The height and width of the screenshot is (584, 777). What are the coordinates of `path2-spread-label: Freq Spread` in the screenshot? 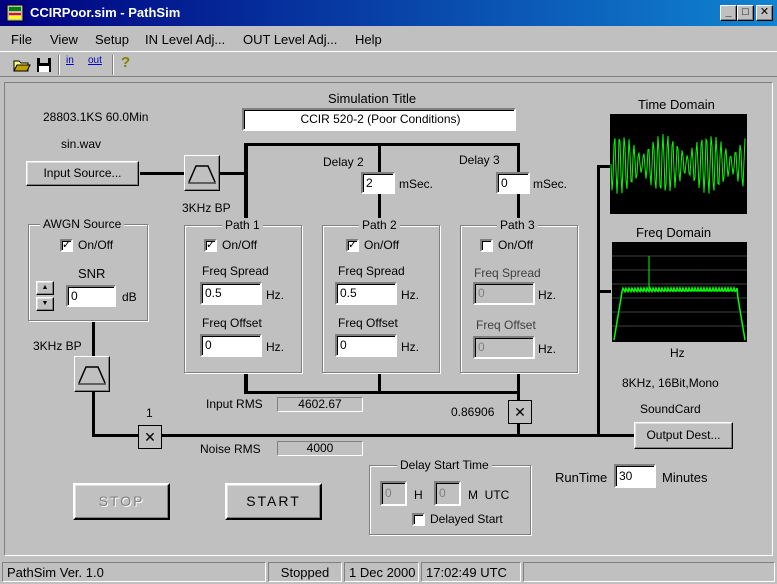 It's located at (371, 271).